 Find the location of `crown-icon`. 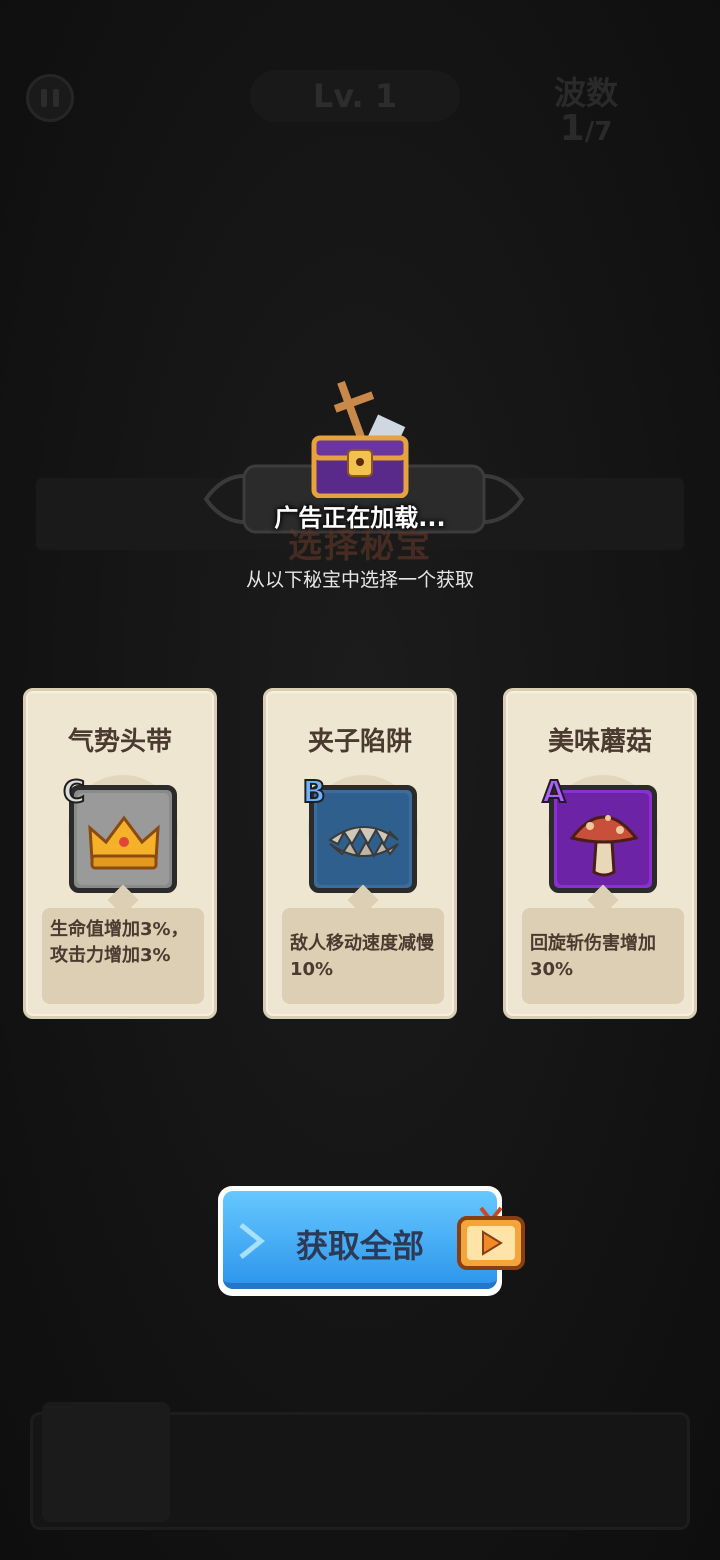

crown-icon is located at coordinates (124, 842).